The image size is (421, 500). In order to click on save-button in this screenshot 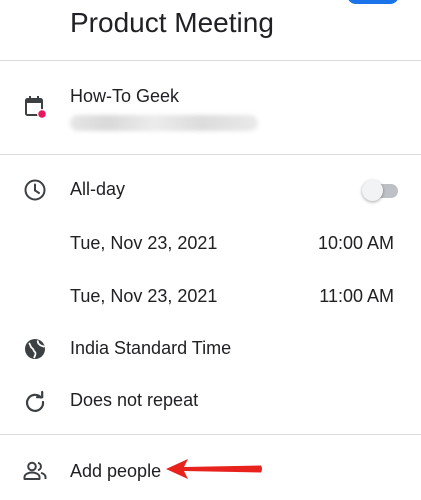, I will do `click(373, 2)`.